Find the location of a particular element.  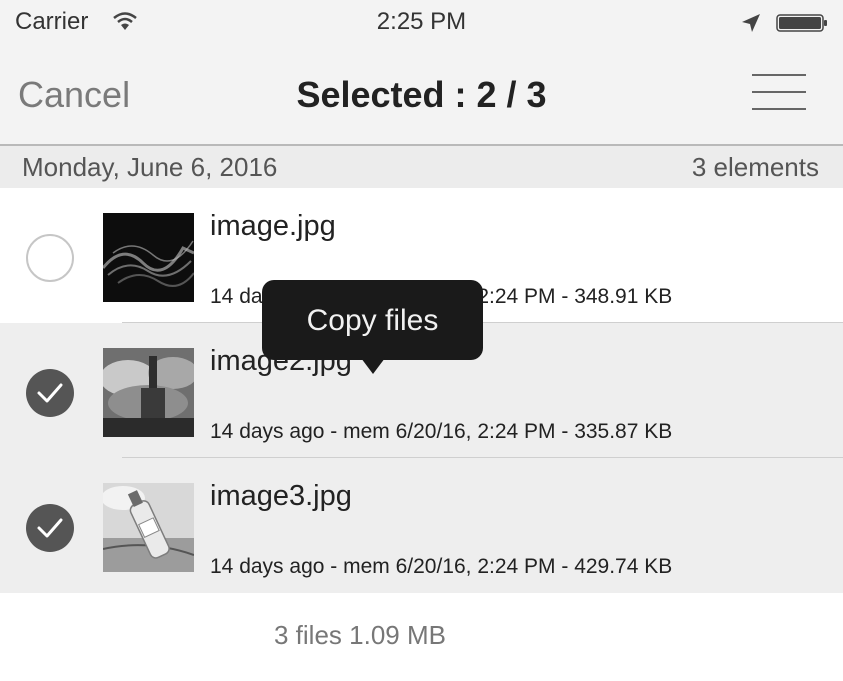

files-summary: 3 files 1.09 MB is located at coordinates (360, 635).